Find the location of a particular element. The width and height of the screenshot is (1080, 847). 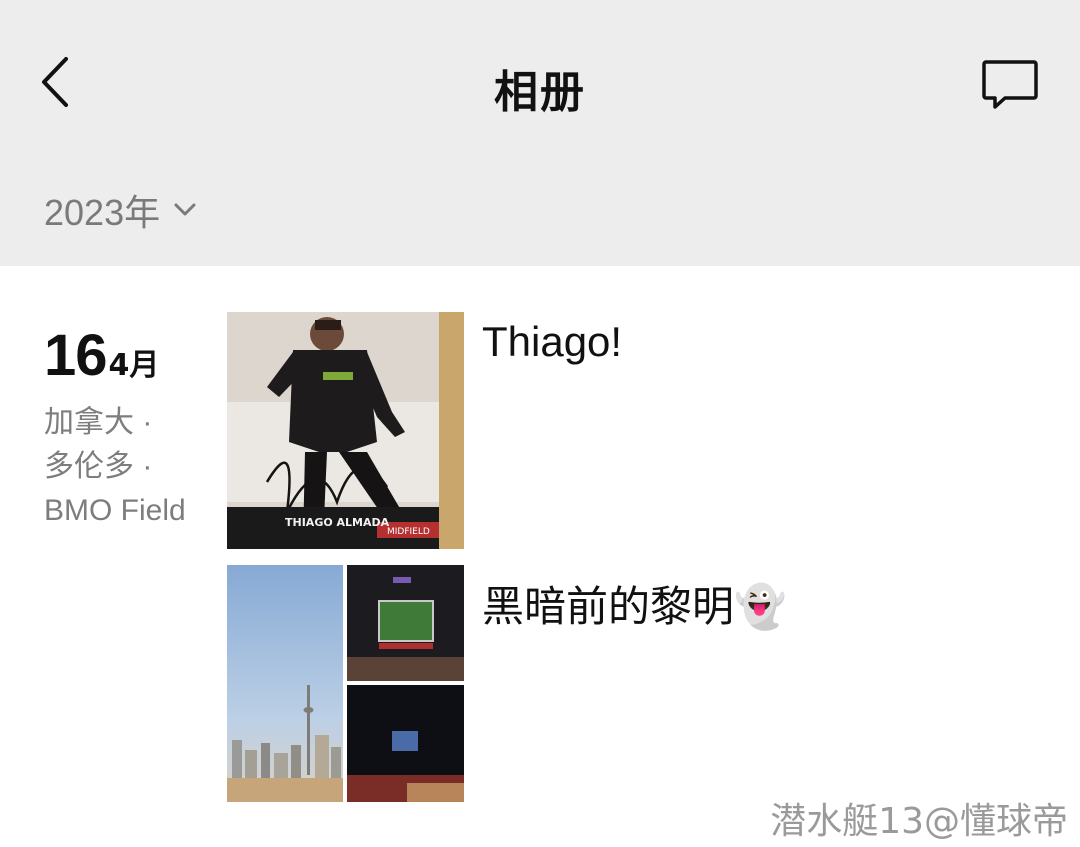

entry-month: 4月 is located at coordinates (134, 365).